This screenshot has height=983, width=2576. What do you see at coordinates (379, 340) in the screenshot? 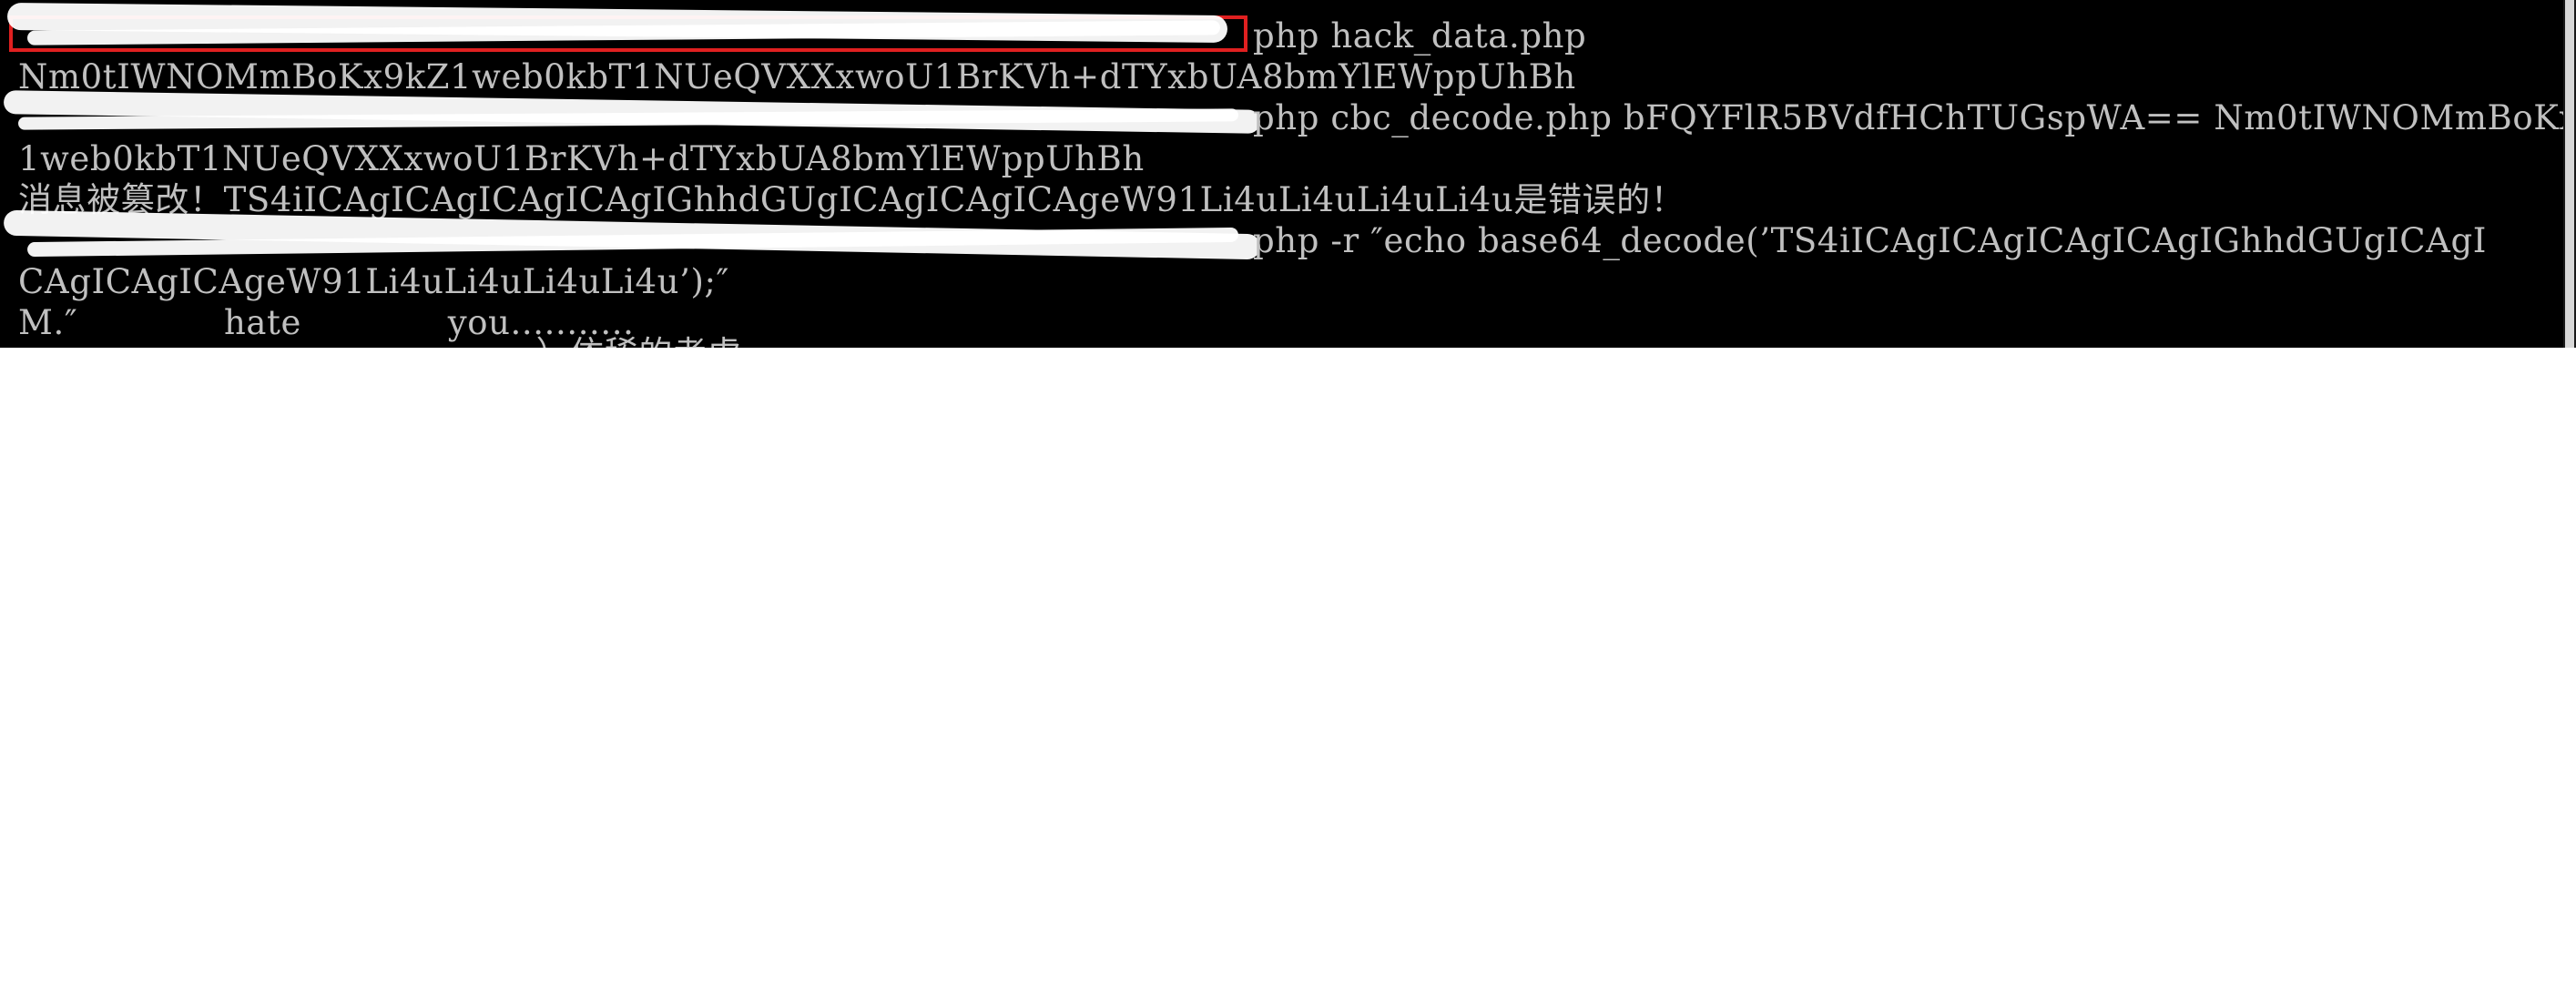
I see `partial-line: ）依稀的考虑` at bounding box center [379, 340].